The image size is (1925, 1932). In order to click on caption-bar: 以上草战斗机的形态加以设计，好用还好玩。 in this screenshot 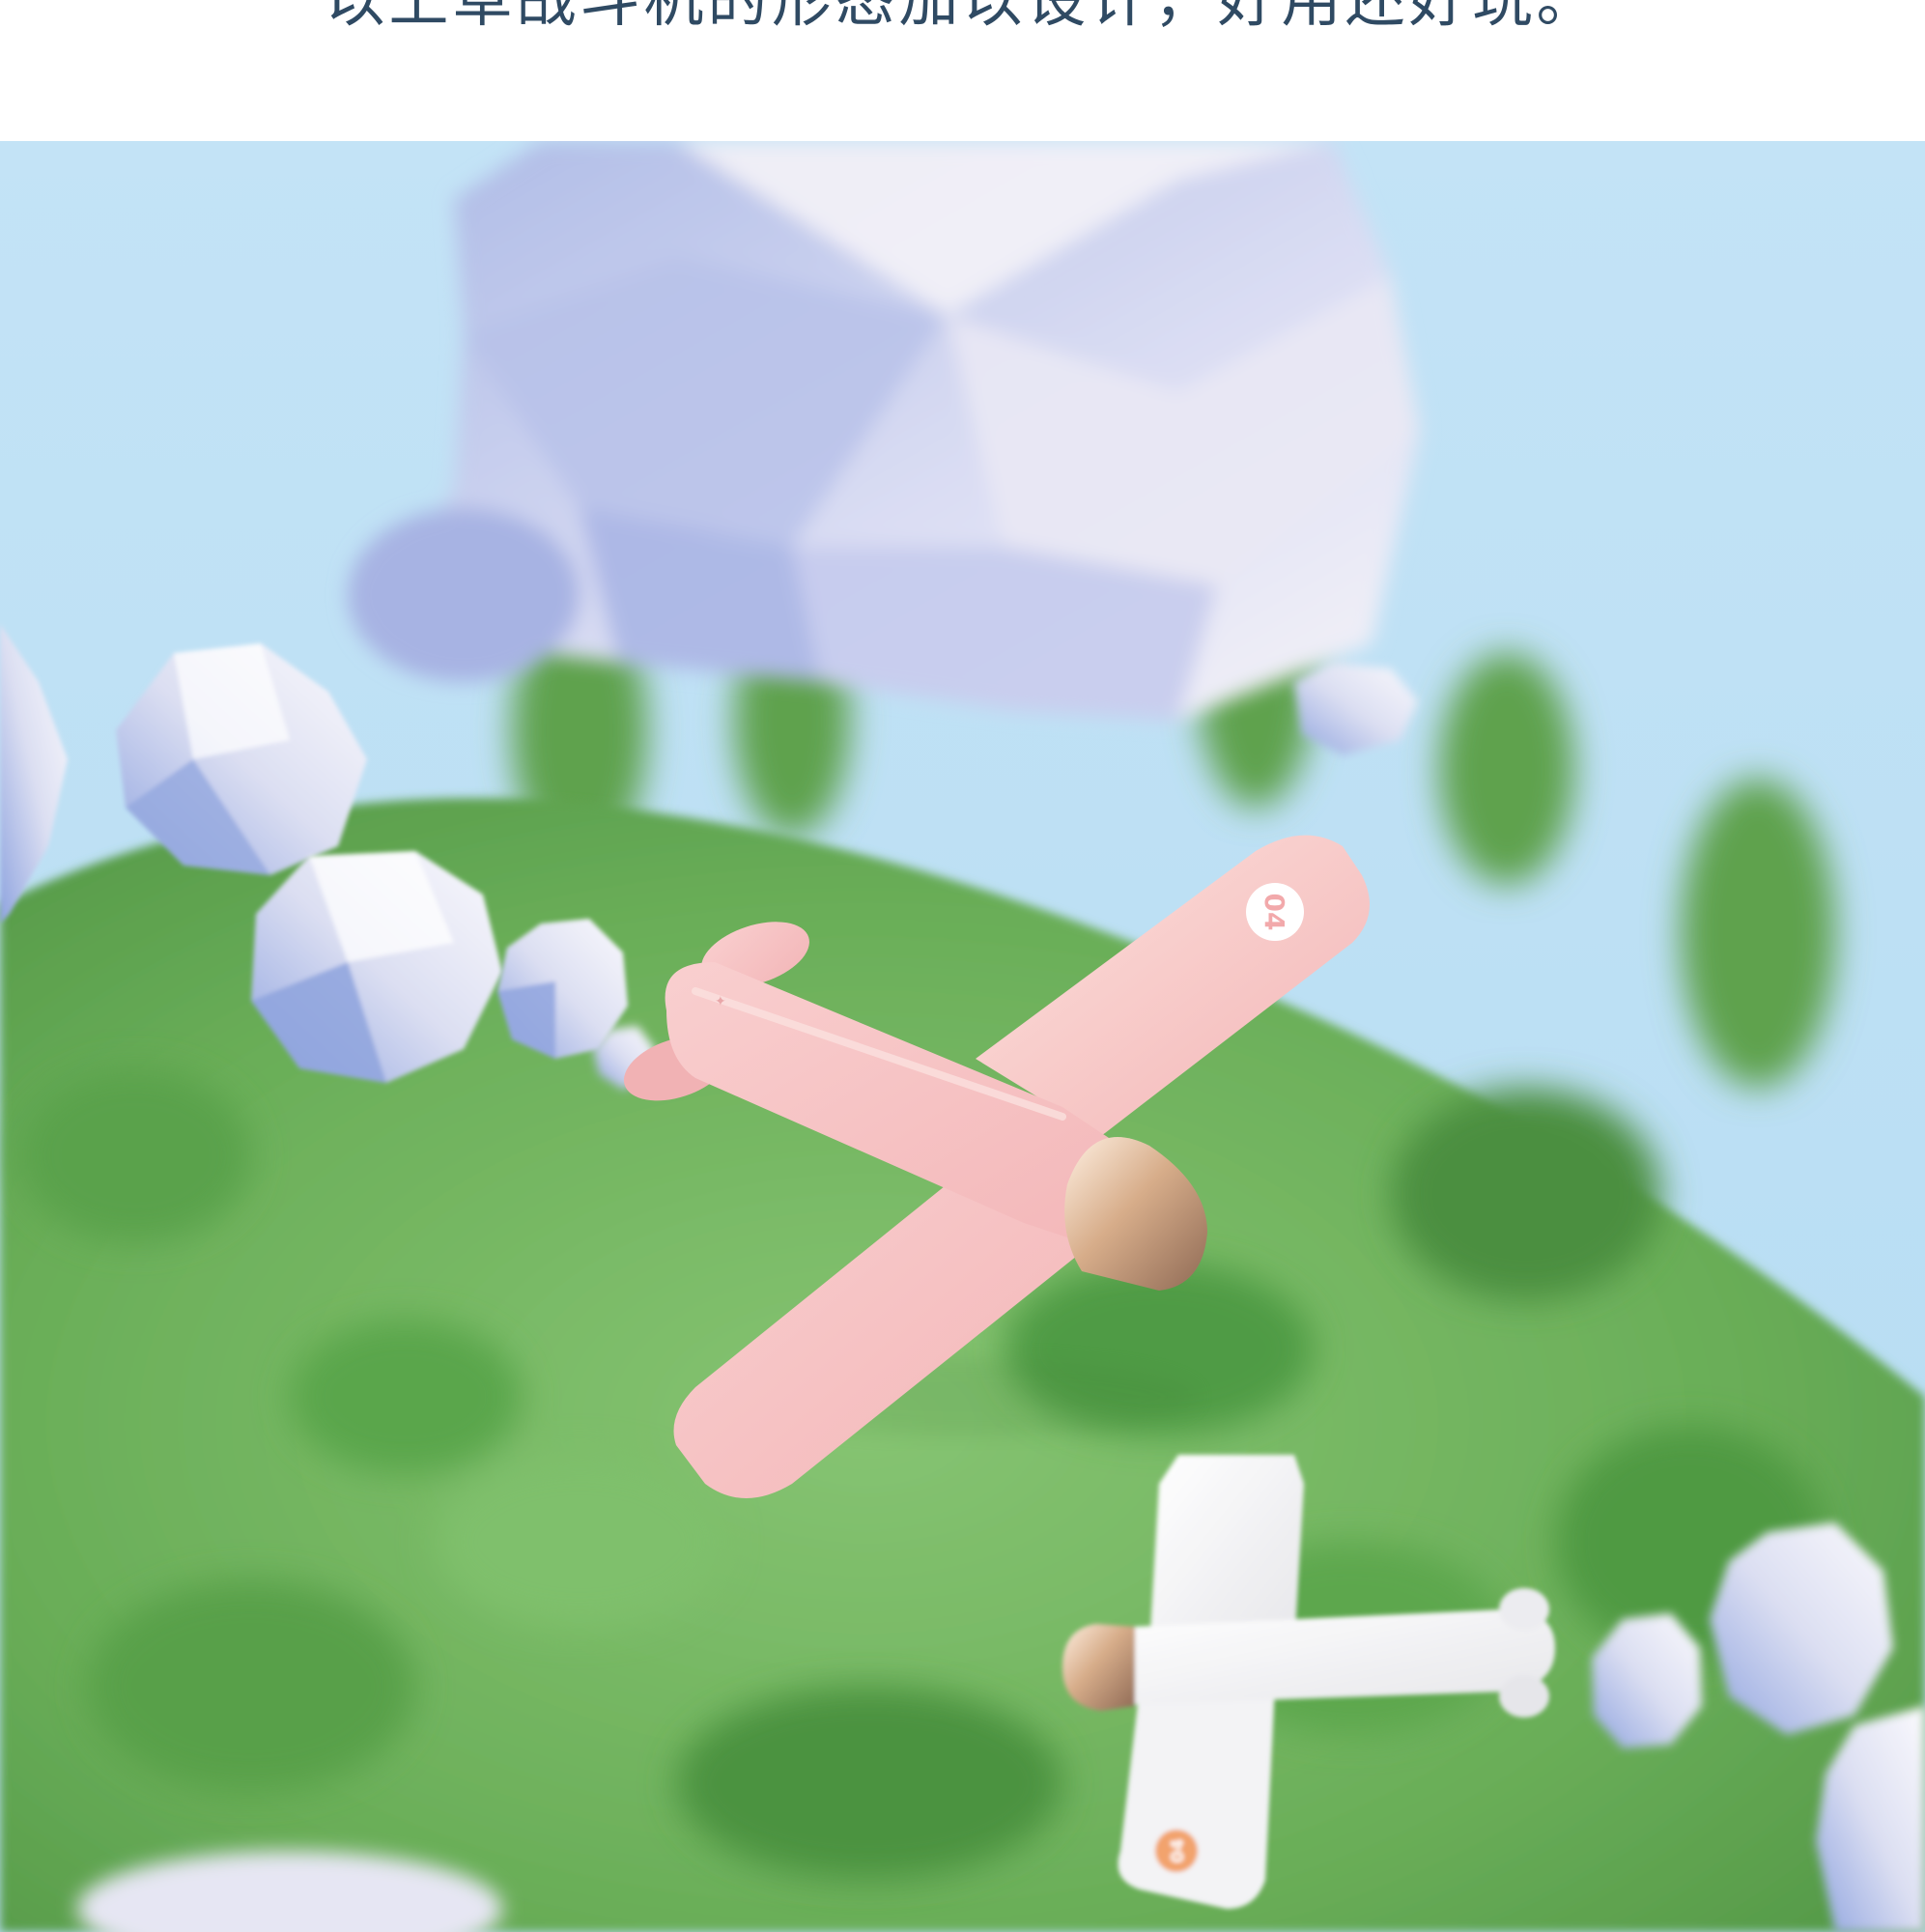, I will do `click(963, 70)`.